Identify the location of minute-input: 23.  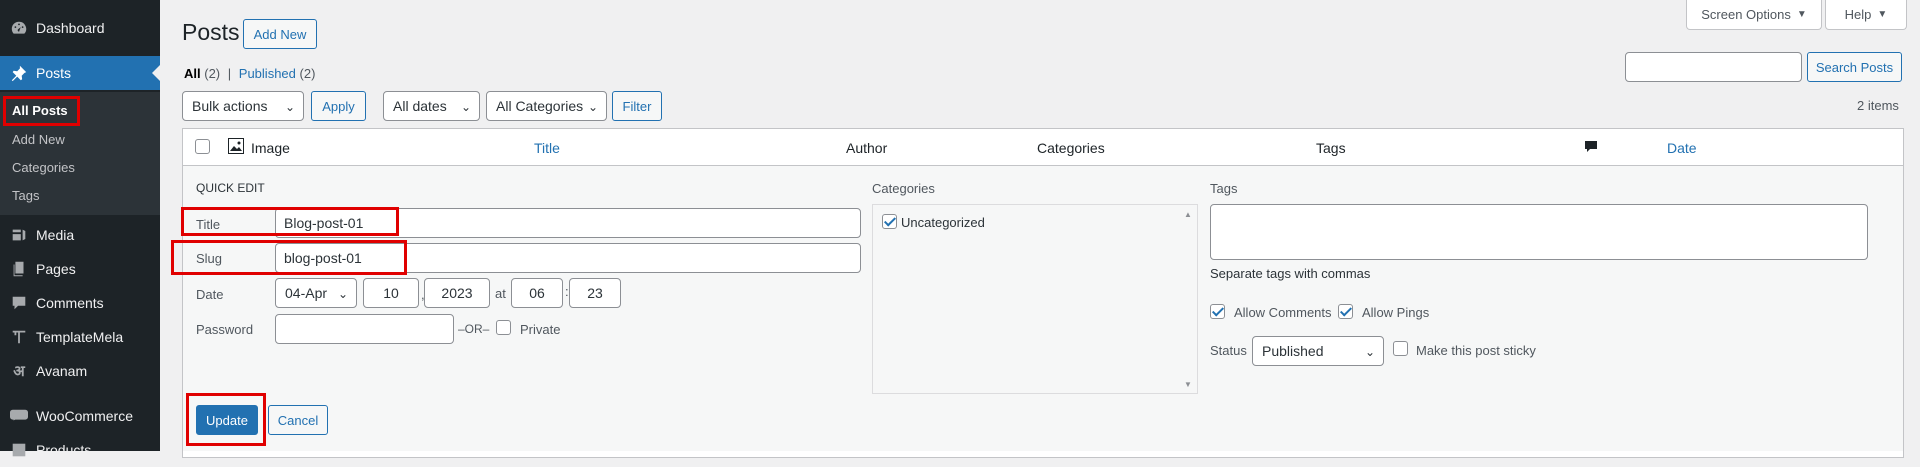
(595, 293).